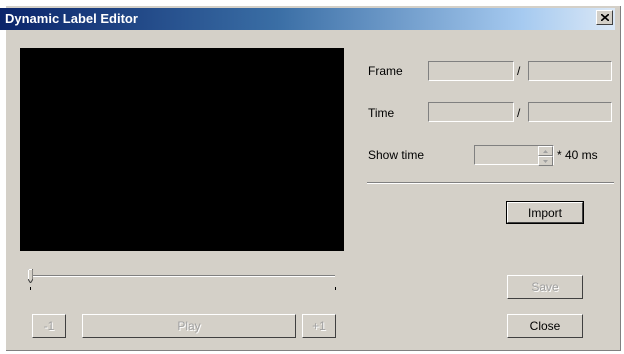 Image resolution: width=624 pixels, height=354 pixels. I want to click on close-button: Close, so click(545, 326).